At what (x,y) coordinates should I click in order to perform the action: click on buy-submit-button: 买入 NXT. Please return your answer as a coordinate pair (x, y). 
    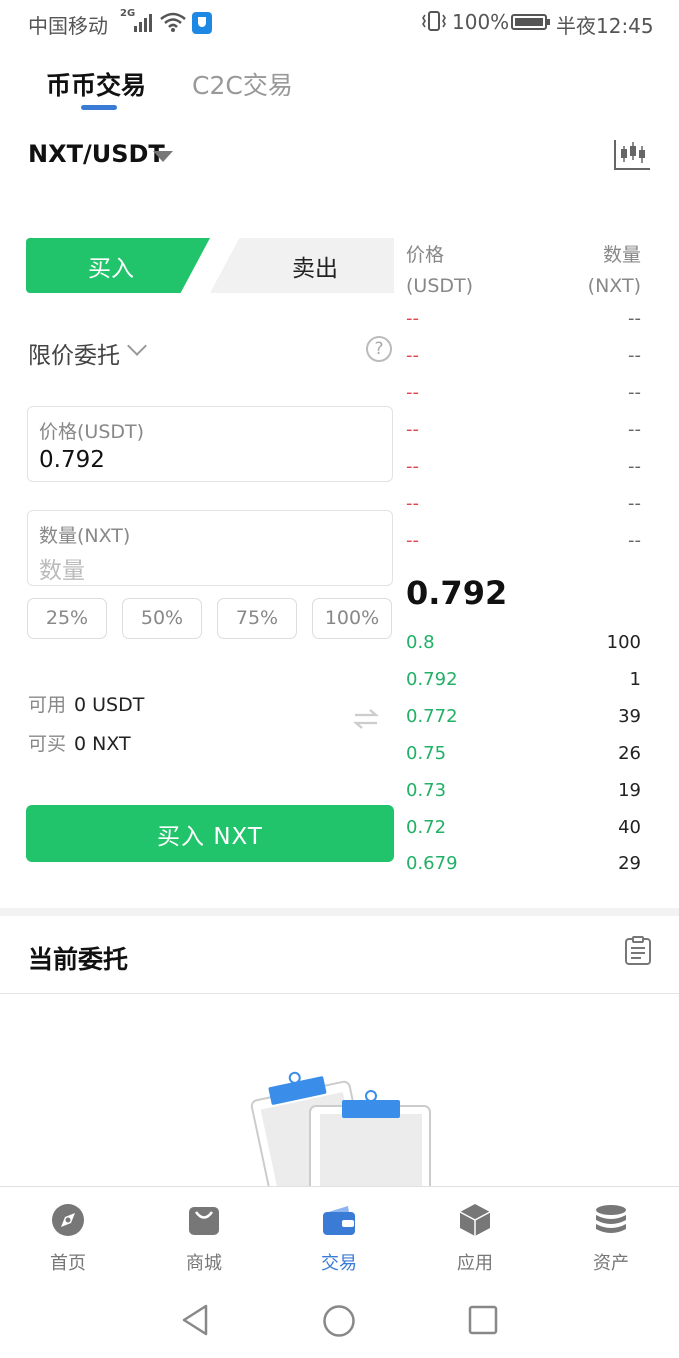
    Looking at the image, I should click on (210, 833).